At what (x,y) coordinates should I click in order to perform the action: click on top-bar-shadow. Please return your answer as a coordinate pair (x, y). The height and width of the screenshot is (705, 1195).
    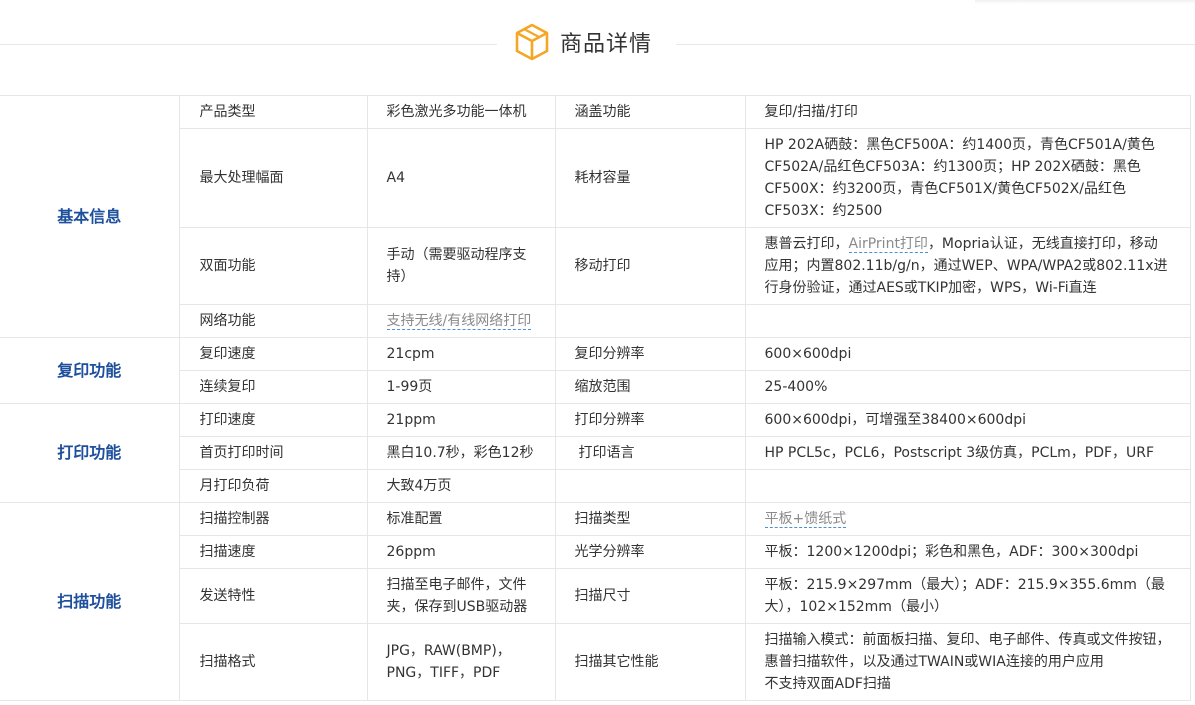
    Looking at the image, I should click on (1085, 2).